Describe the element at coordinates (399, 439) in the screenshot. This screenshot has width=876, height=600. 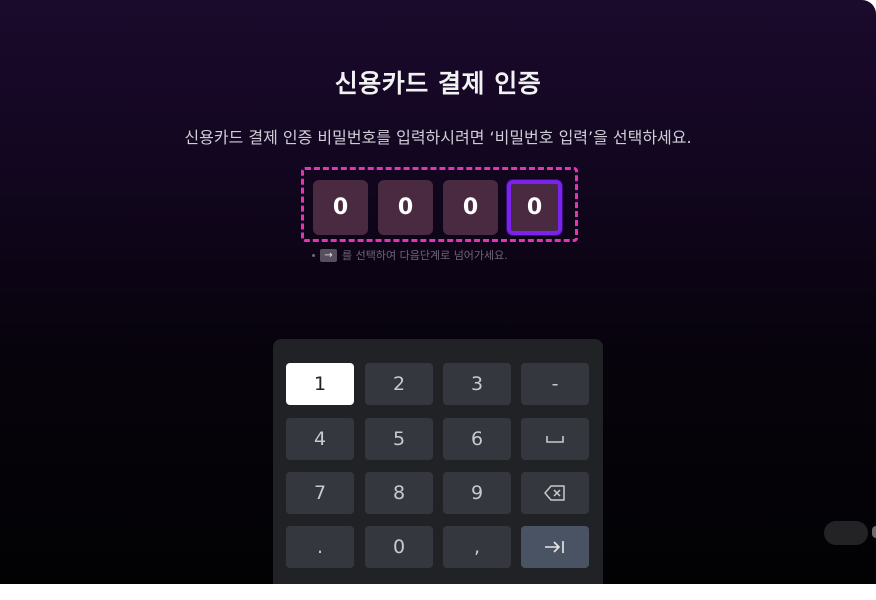
I see `keypad-key: 5` at that location.